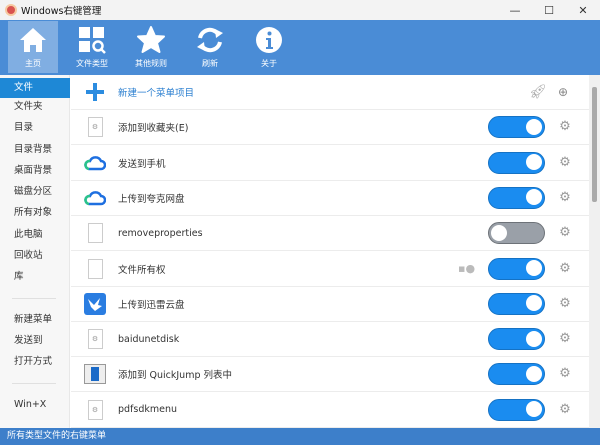 This screenshot has height=445, width=600. What do you see at coordinates (35, 277) in the screenshot?
I see `sidebar-item-library: 库` at bounding box center [35, 277].